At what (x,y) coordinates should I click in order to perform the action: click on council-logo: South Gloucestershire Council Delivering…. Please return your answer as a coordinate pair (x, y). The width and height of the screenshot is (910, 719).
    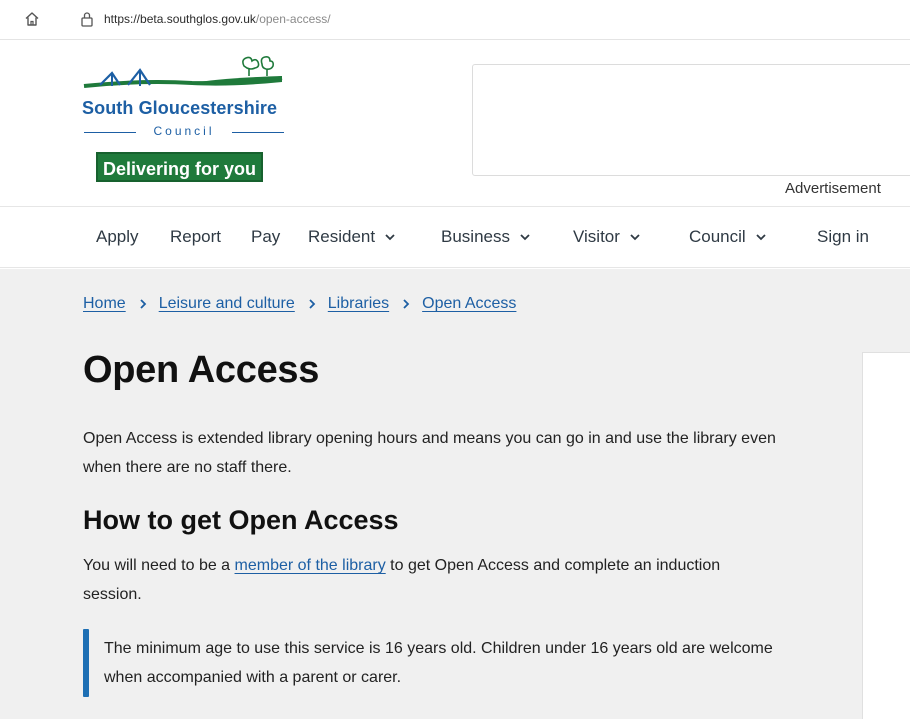
    Looking at the image, I should click on (187, 121).